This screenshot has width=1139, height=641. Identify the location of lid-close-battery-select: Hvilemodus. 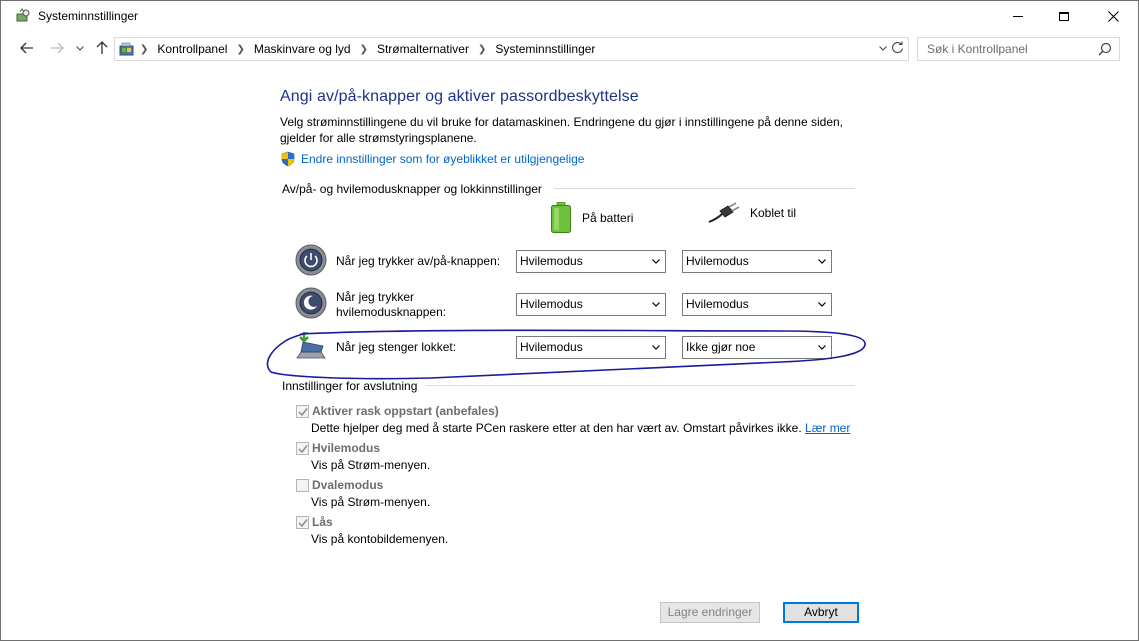
(591, 347).